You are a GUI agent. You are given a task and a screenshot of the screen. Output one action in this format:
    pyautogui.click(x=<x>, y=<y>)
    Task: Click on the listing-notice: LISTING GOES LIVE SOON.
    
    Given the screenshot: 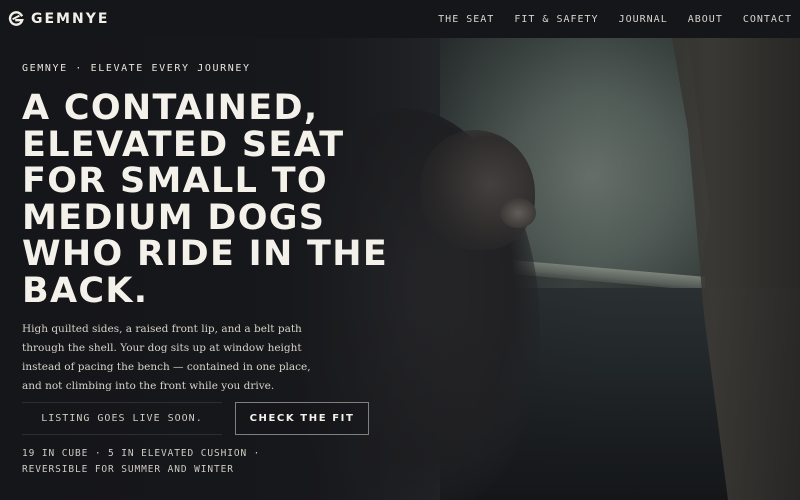 What is the action you would take?
    pyautogui.click(x=122, y=418)
    